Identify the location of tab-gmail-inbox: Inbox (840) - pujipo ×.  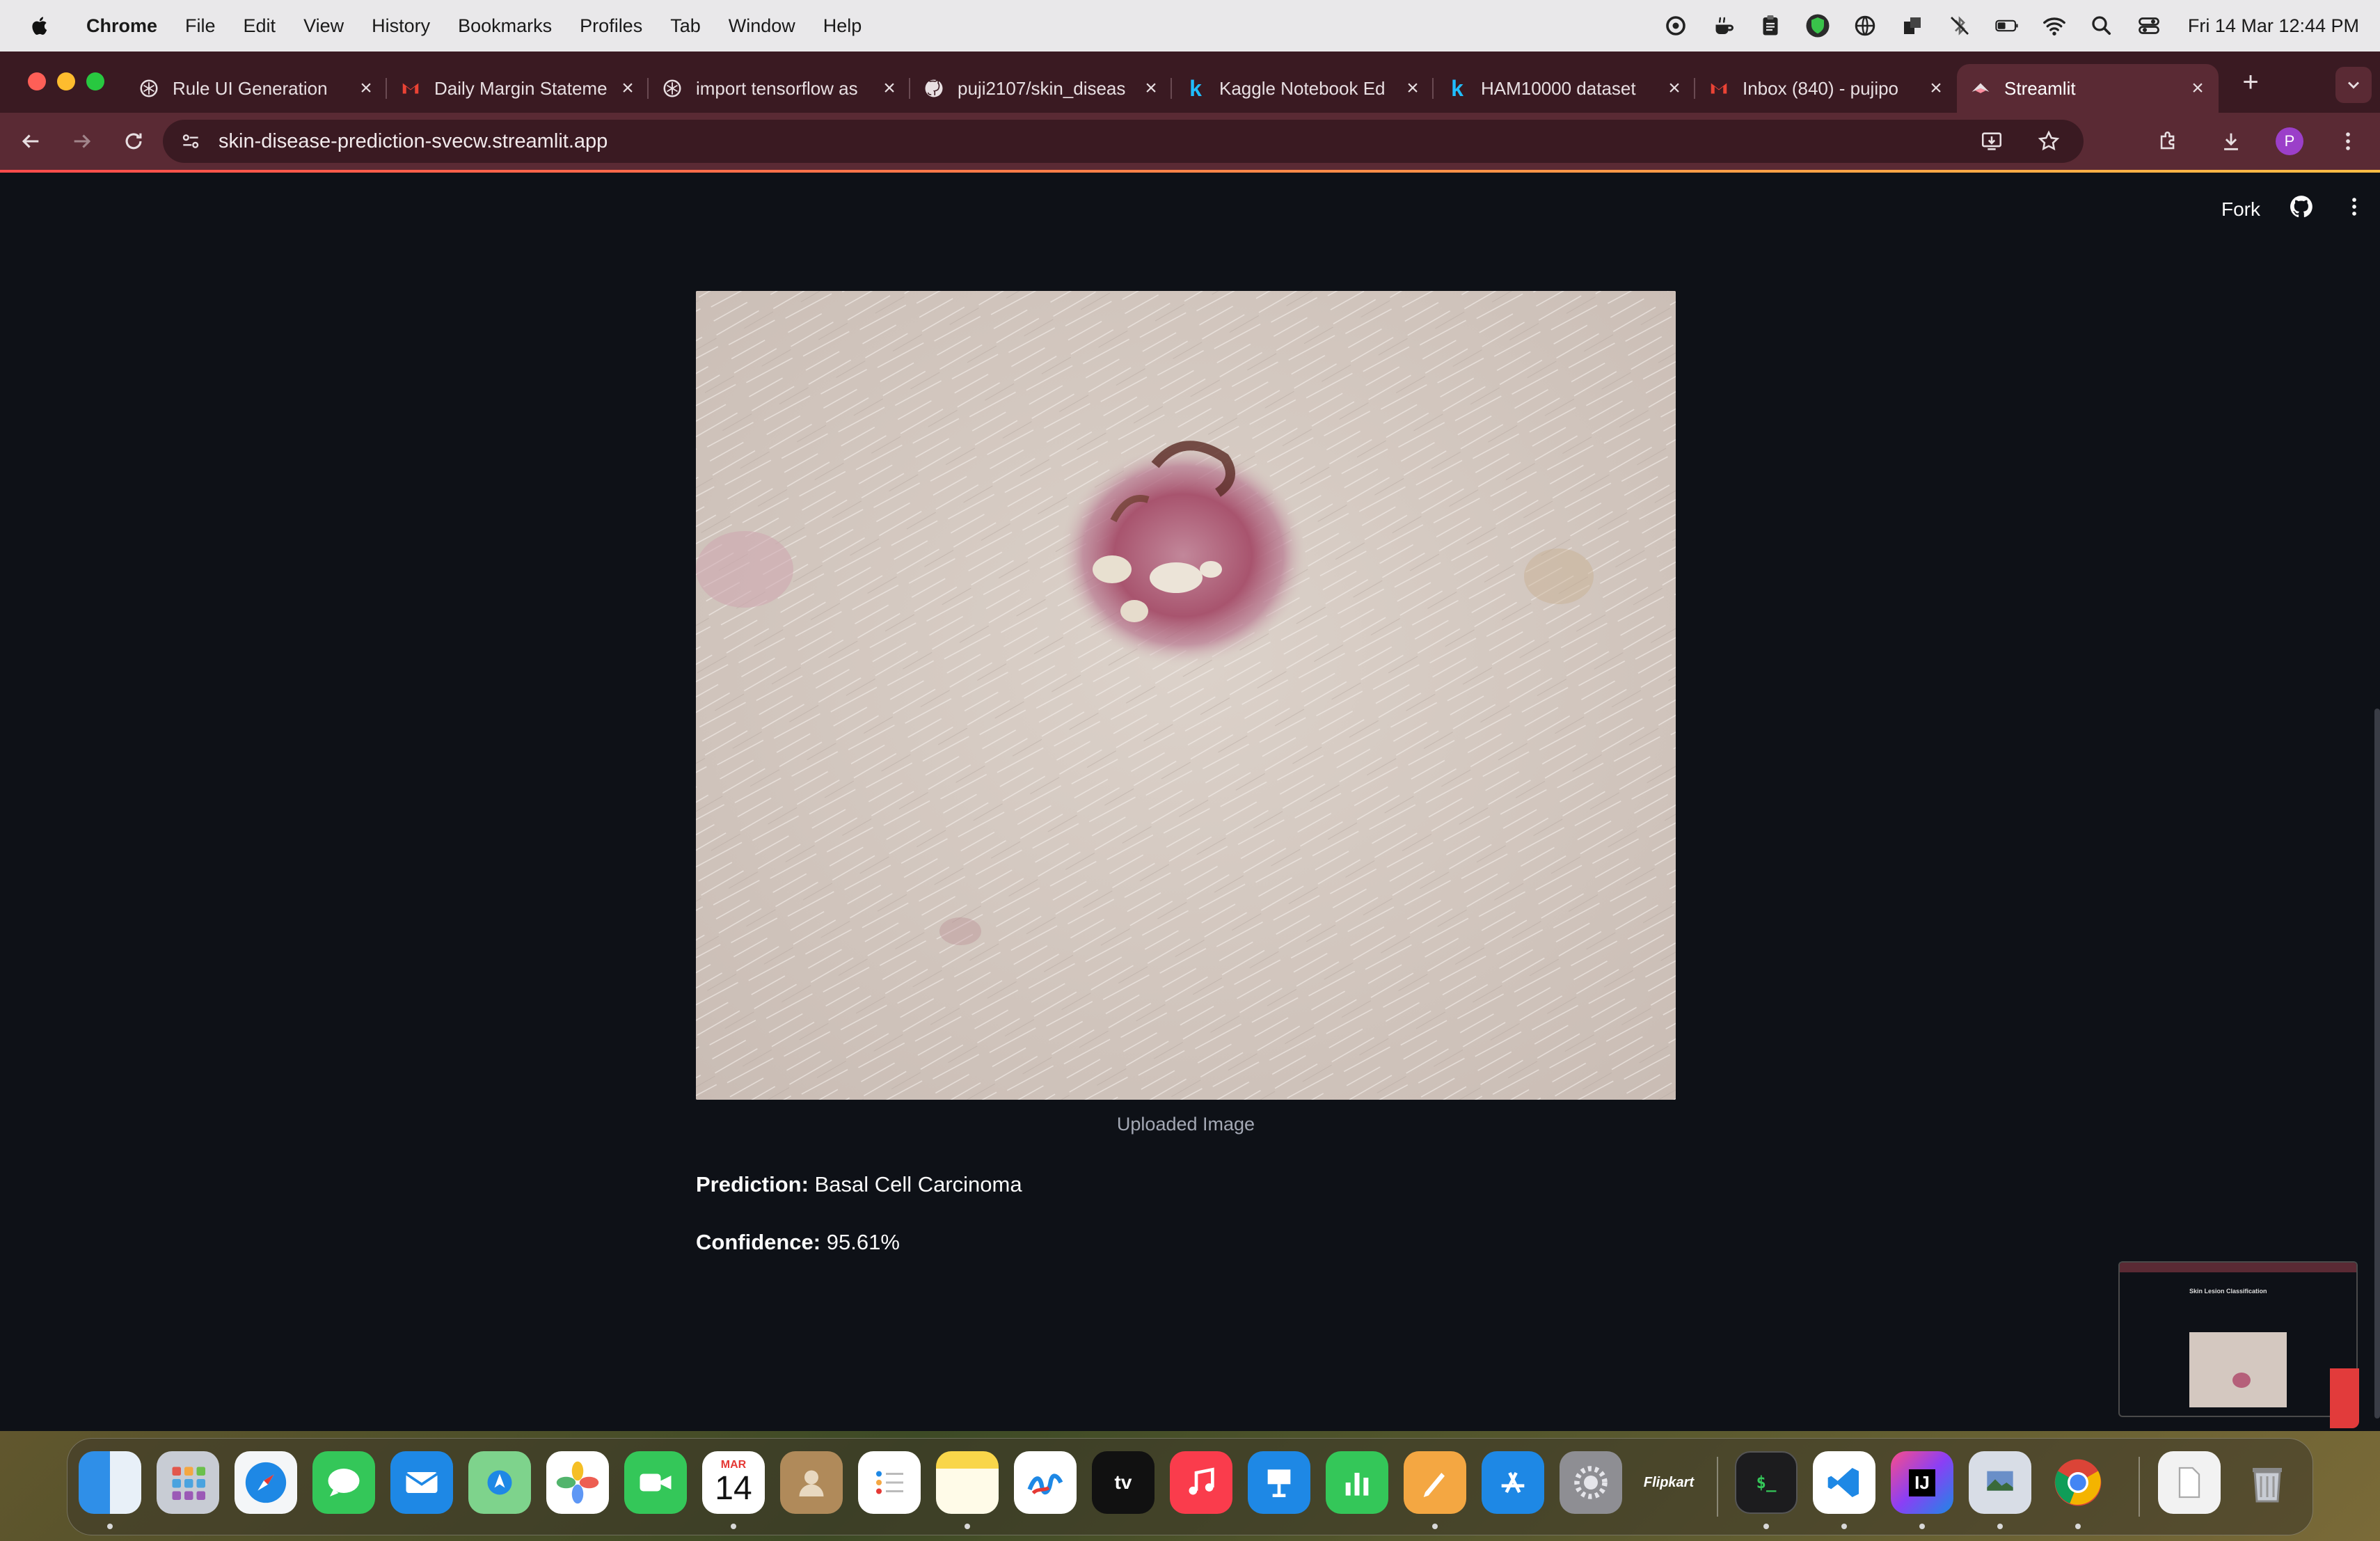
(1826, 88).